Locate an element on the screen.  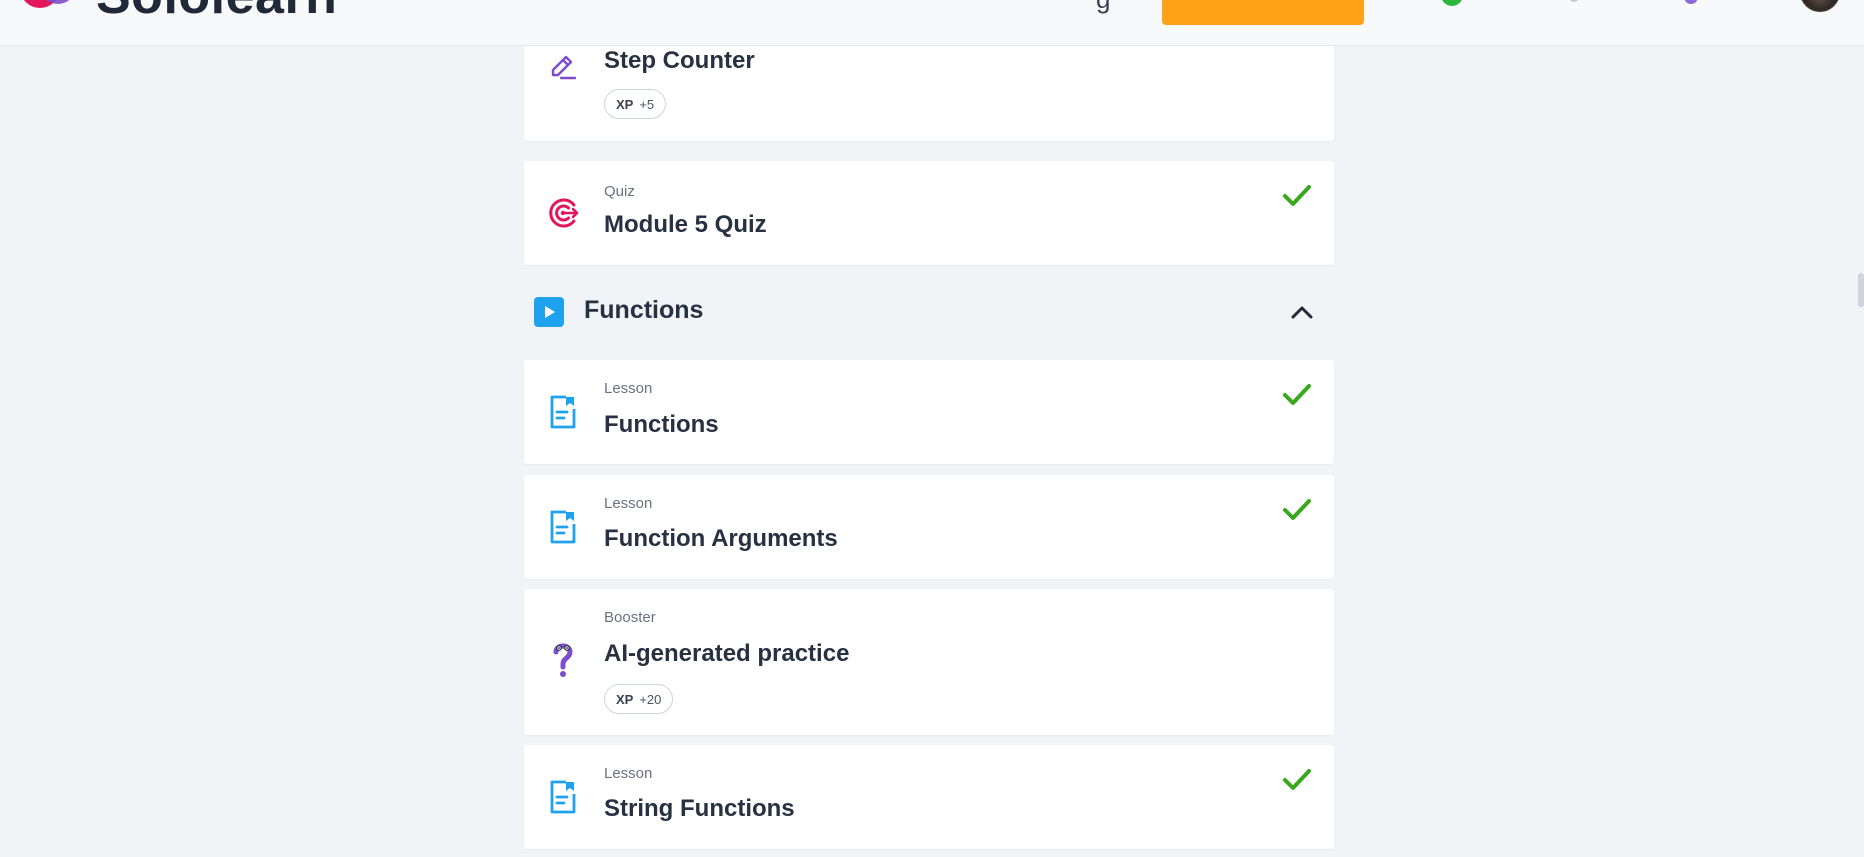
card-title: AI-generated practice is located at coordinates (727, 653).